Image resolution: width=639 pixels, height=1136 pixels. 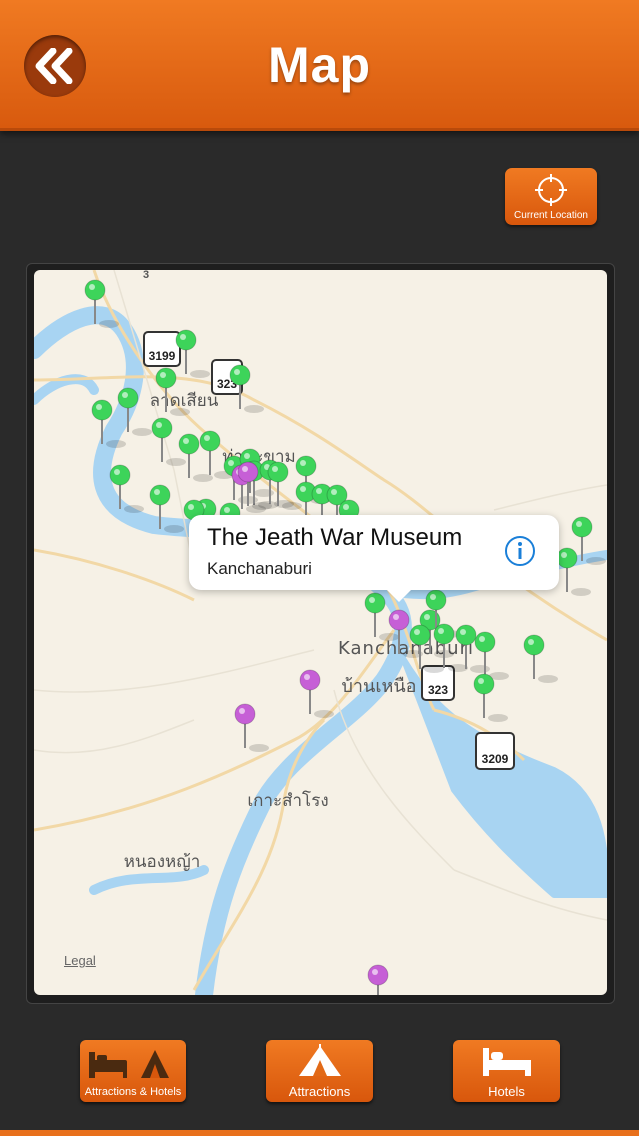 I want to click on current-location-button: Current Location, so click(x=551, y=196).